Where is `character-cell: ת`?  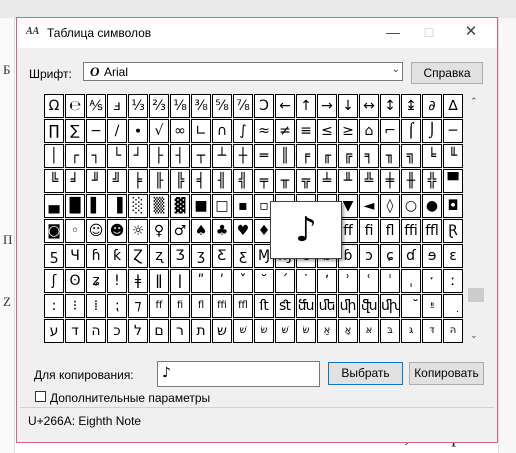
character-cell: ת is located at coordinates (201, 331).